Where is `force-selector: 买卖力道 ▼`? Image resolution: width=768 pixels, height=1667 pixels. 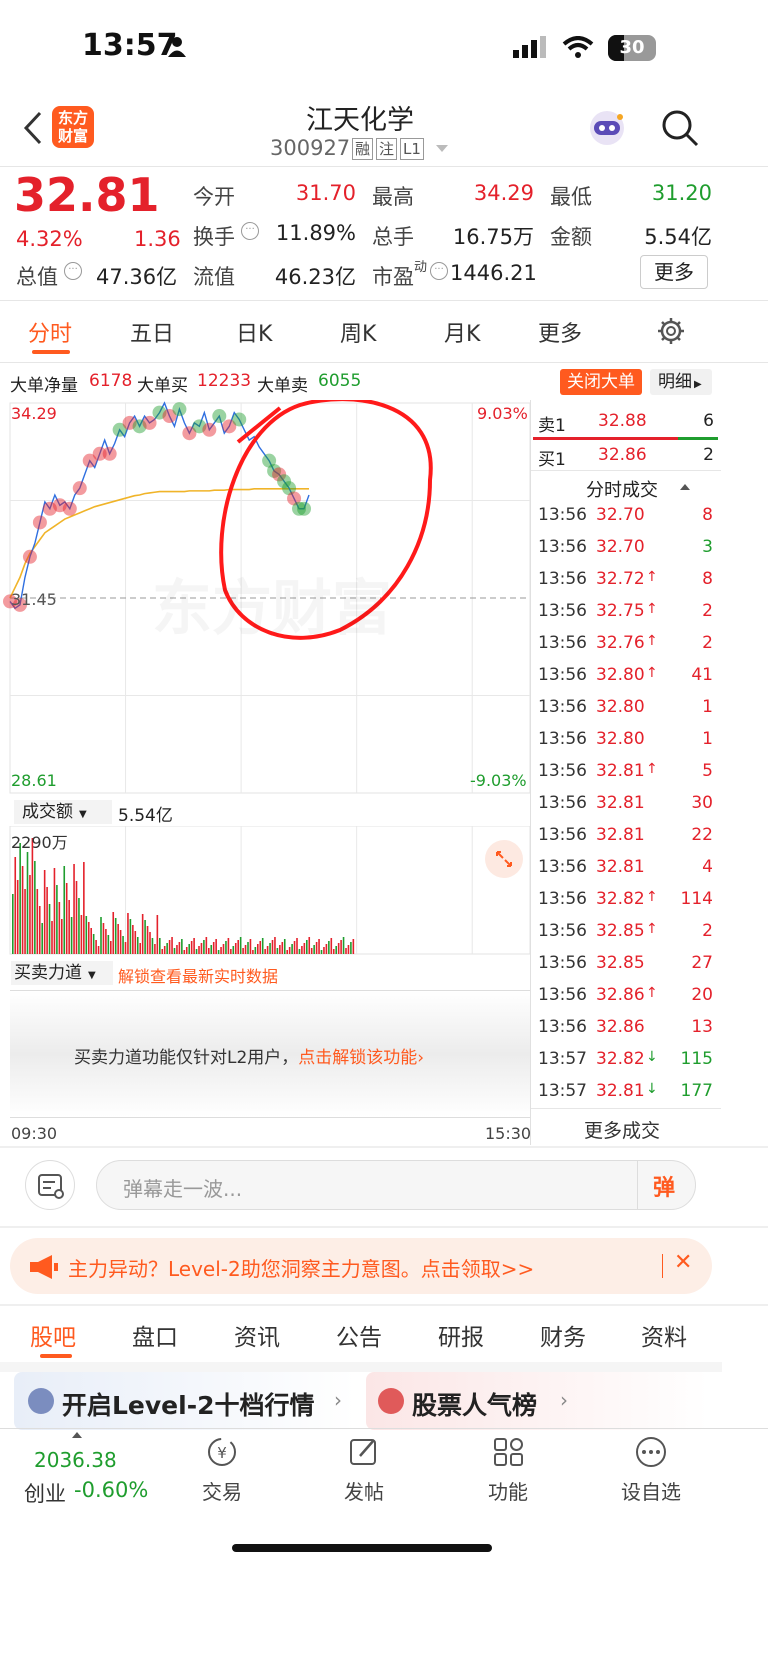
force-selector: 买卖力道 ▼ is located at coordinates (62, 973).